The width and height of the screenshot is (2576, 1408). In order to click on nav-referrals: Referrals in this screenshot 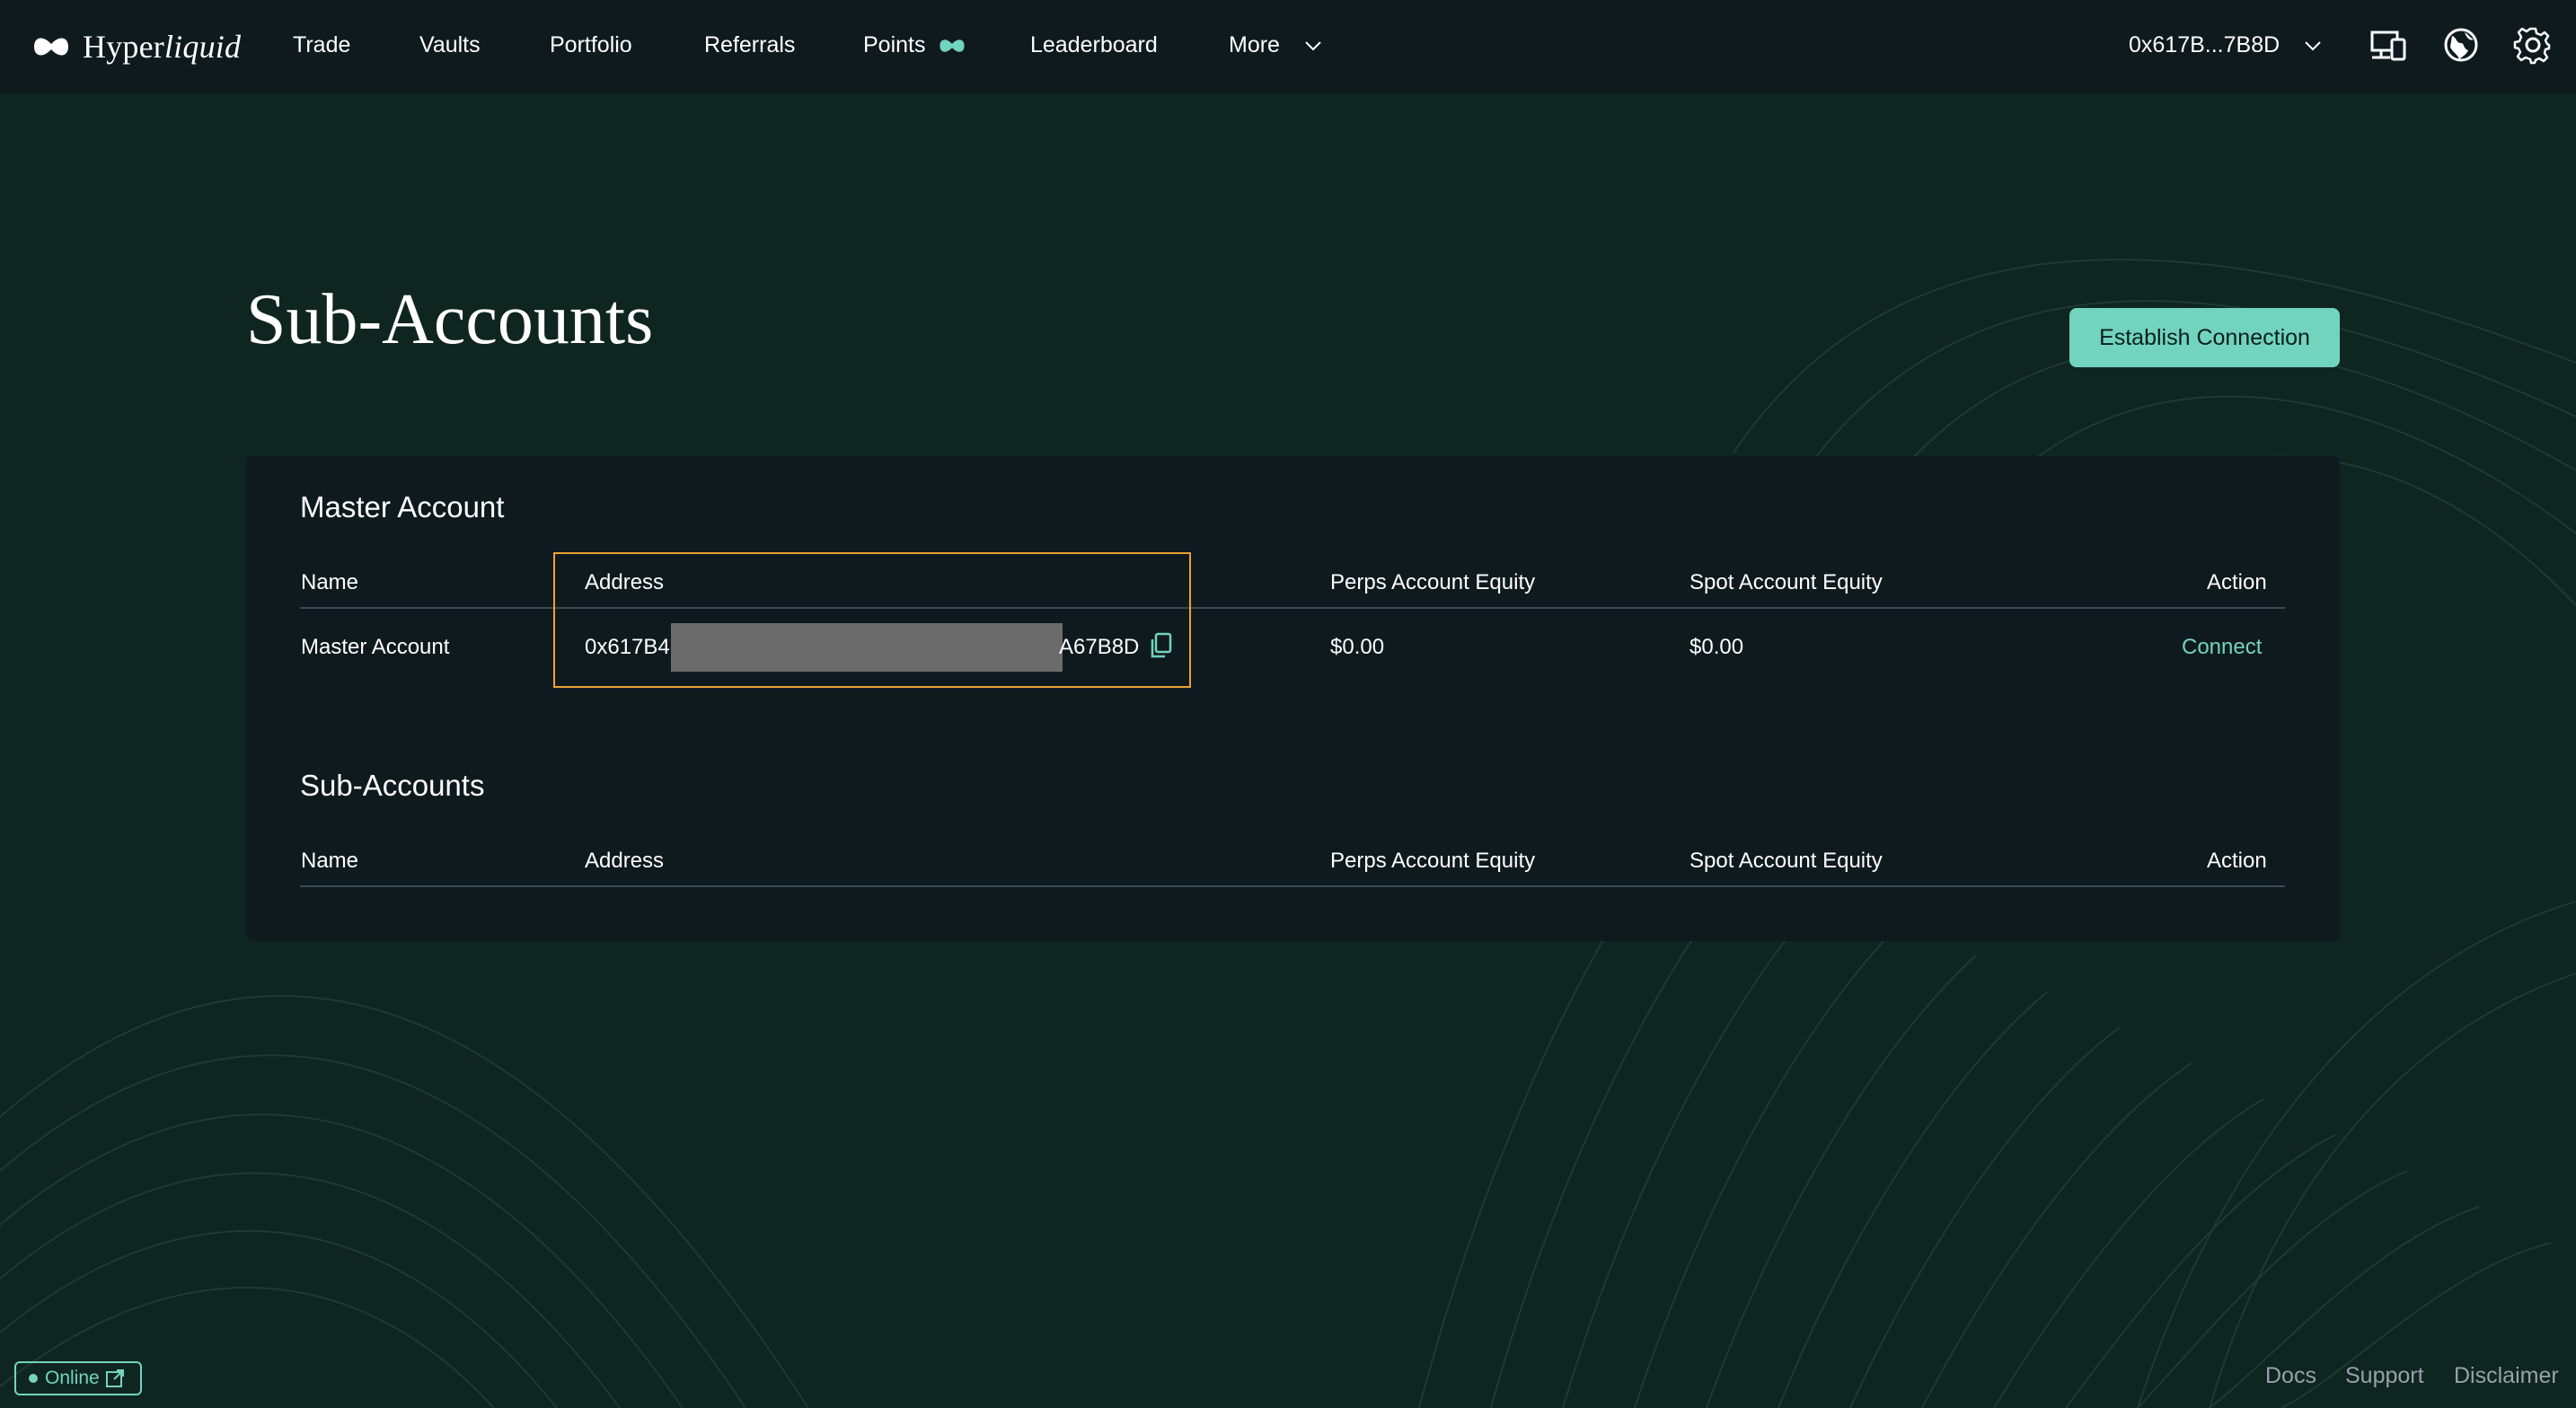, I will do `click(749, 45)`.